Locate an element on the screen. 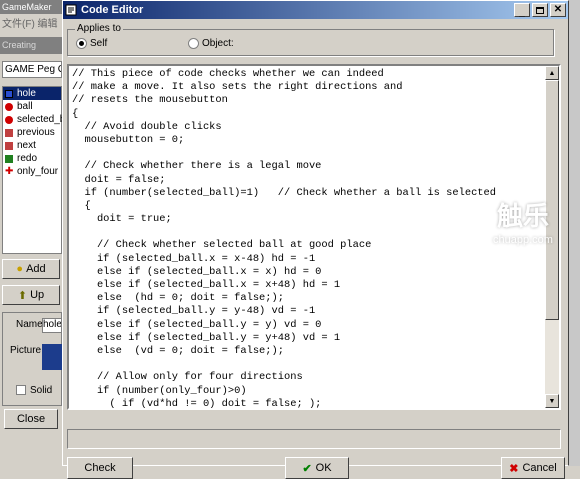 This screenshot has height=479, width=580. tree-item-selected-ball: selected_ball is located at coordinates (39, 119).